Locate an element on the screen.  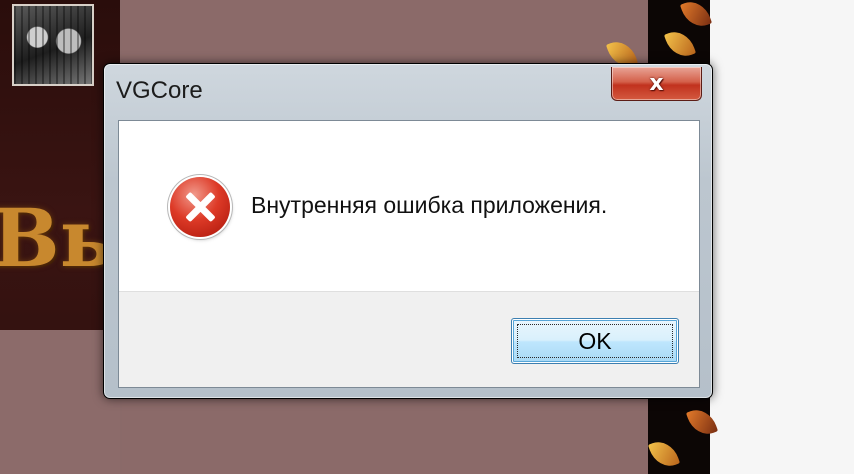
close-icon: x is located at coordinates (656, 83).